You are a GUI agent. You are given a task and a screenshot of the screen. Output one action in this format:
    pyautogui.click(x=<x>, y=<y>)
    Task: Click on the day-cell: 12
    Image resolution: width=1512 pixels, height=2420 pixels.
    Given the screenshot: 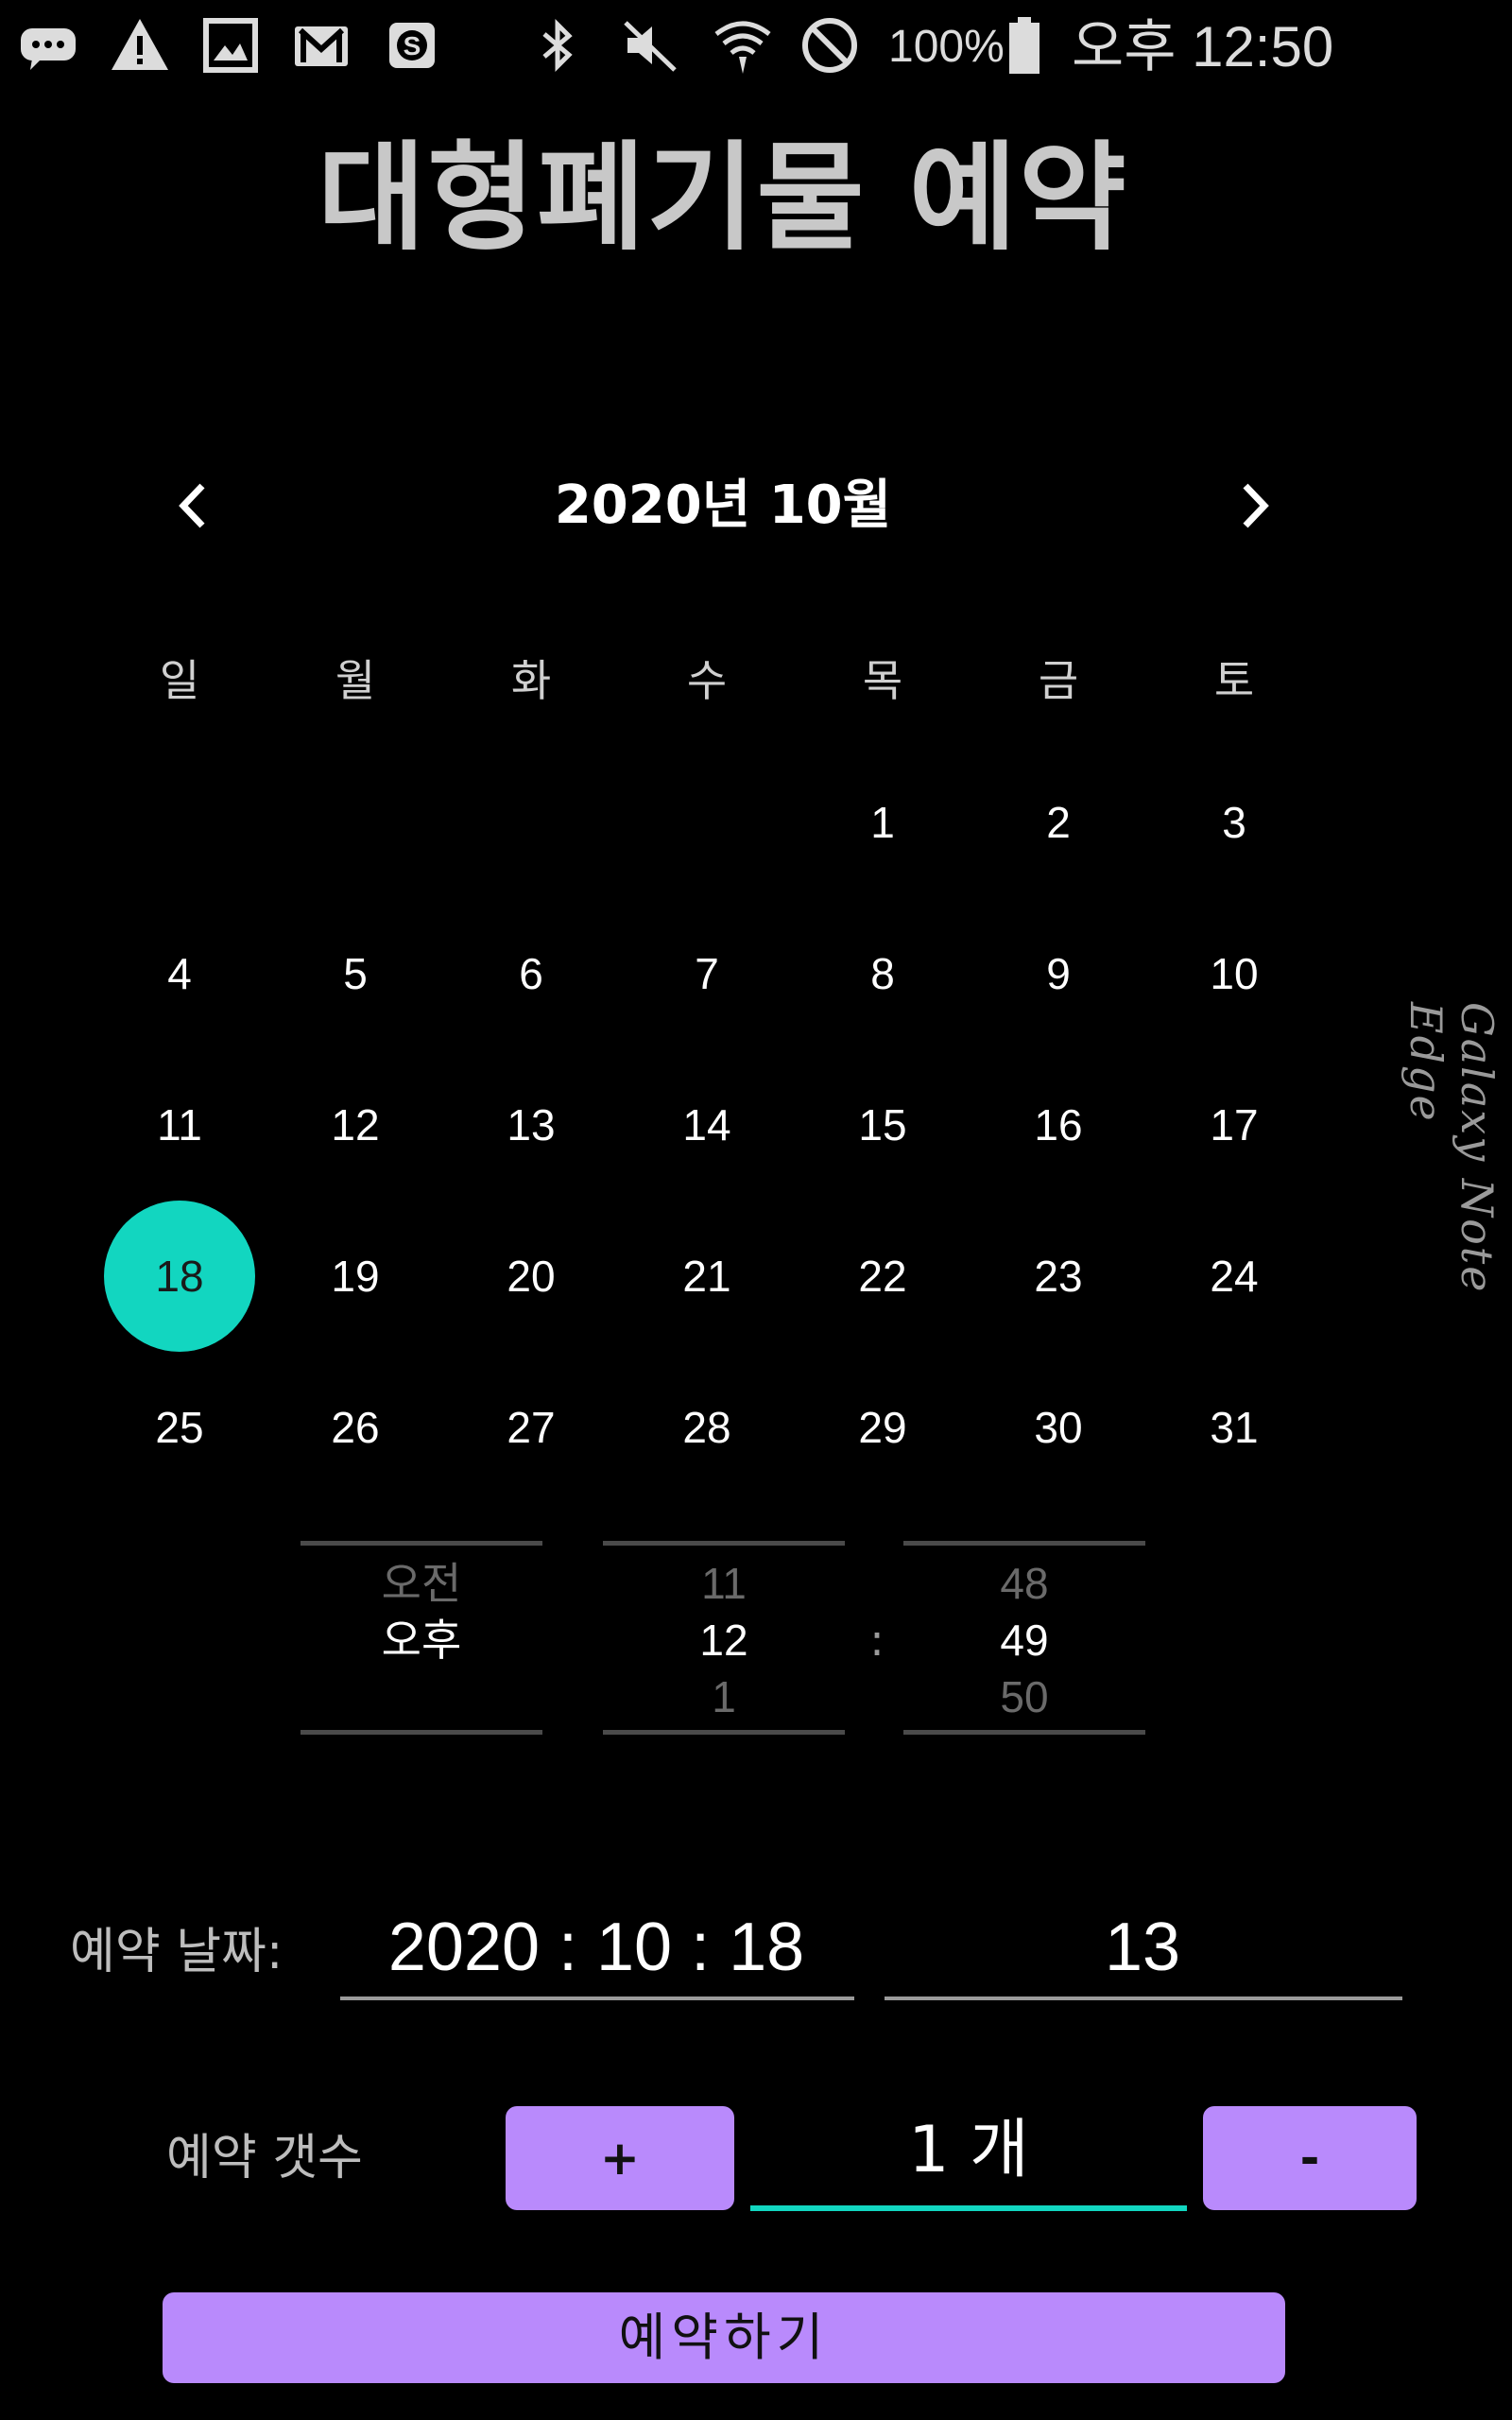 What is the action you would take?
    pyautogui.click(x=355, y=1125)
    